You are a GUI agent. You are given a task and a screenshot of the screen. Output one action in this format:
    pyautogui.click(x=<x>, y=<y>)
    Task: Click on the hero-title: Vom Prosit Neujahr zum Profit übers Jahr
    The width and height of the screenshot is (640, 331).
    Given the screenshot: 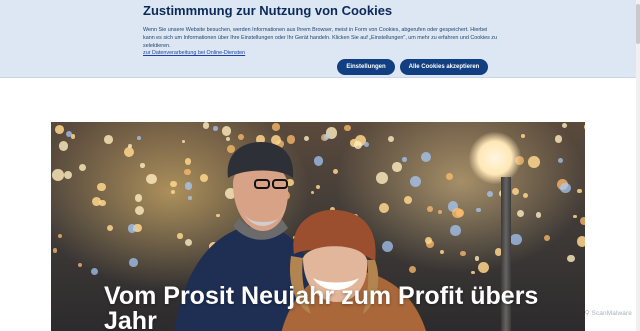 What is the action you would take?
    pyautogui.click(x=321, y=306)
    